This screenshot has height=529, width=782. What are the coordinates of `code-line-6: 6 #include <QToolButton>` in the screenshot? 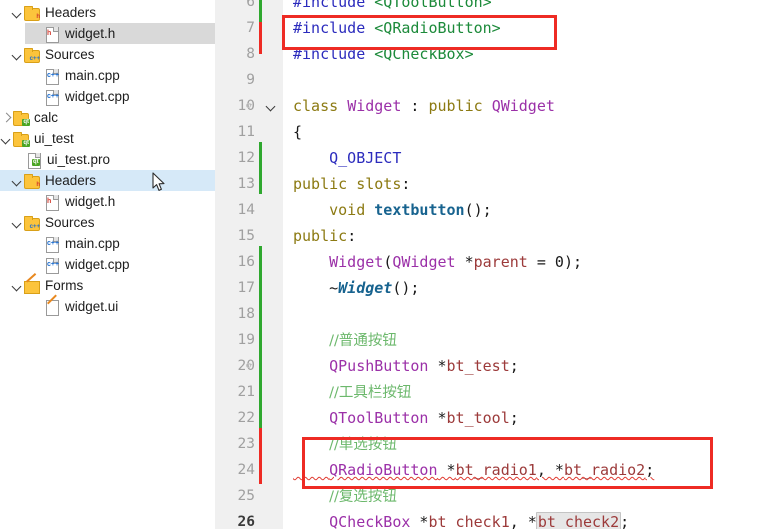 It's located at (498, 7).